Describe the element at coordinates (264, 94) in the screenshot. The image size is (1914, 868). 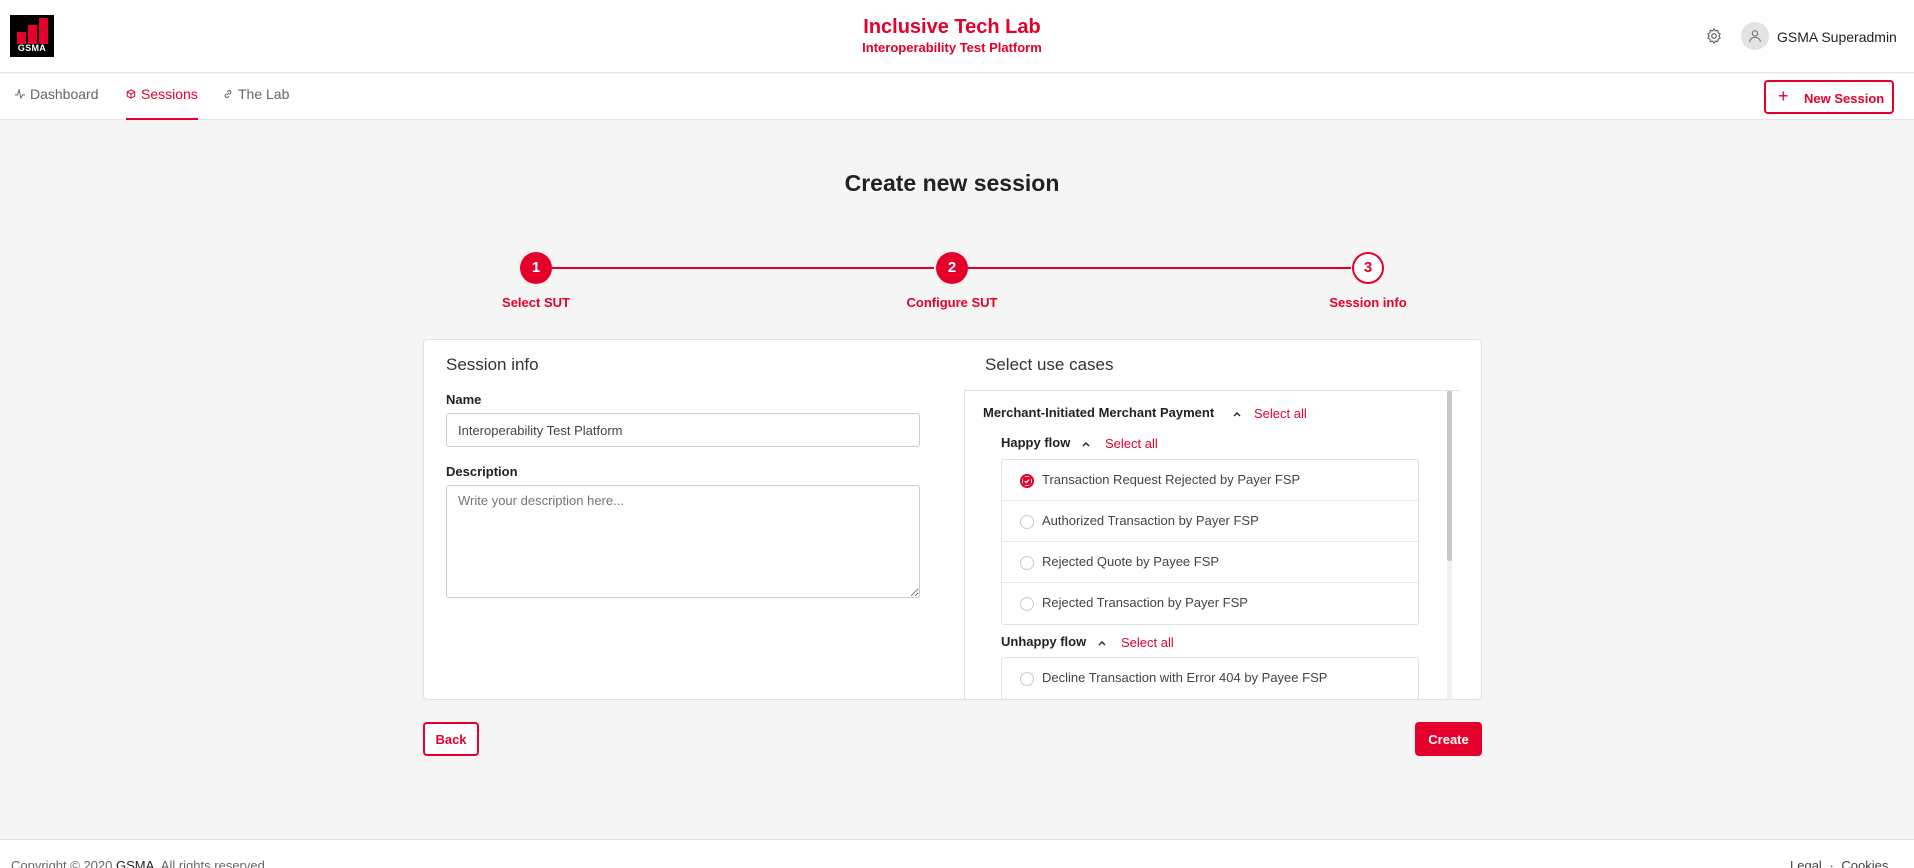
I see `tab-the-lab-label: The Lab` at that location.